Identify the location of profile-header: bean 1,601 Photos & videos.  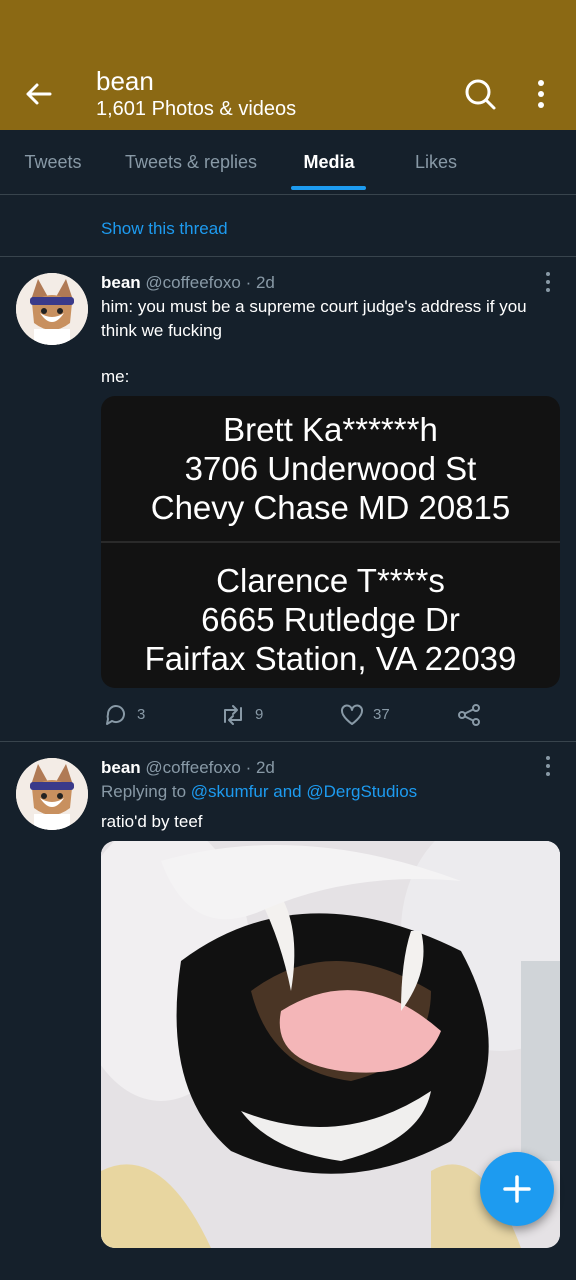
(288, 65).